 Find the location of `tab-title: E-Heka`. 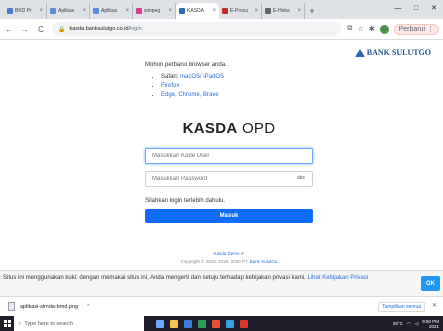

tab-title: E-Heka is located at coordinates (281, 11).